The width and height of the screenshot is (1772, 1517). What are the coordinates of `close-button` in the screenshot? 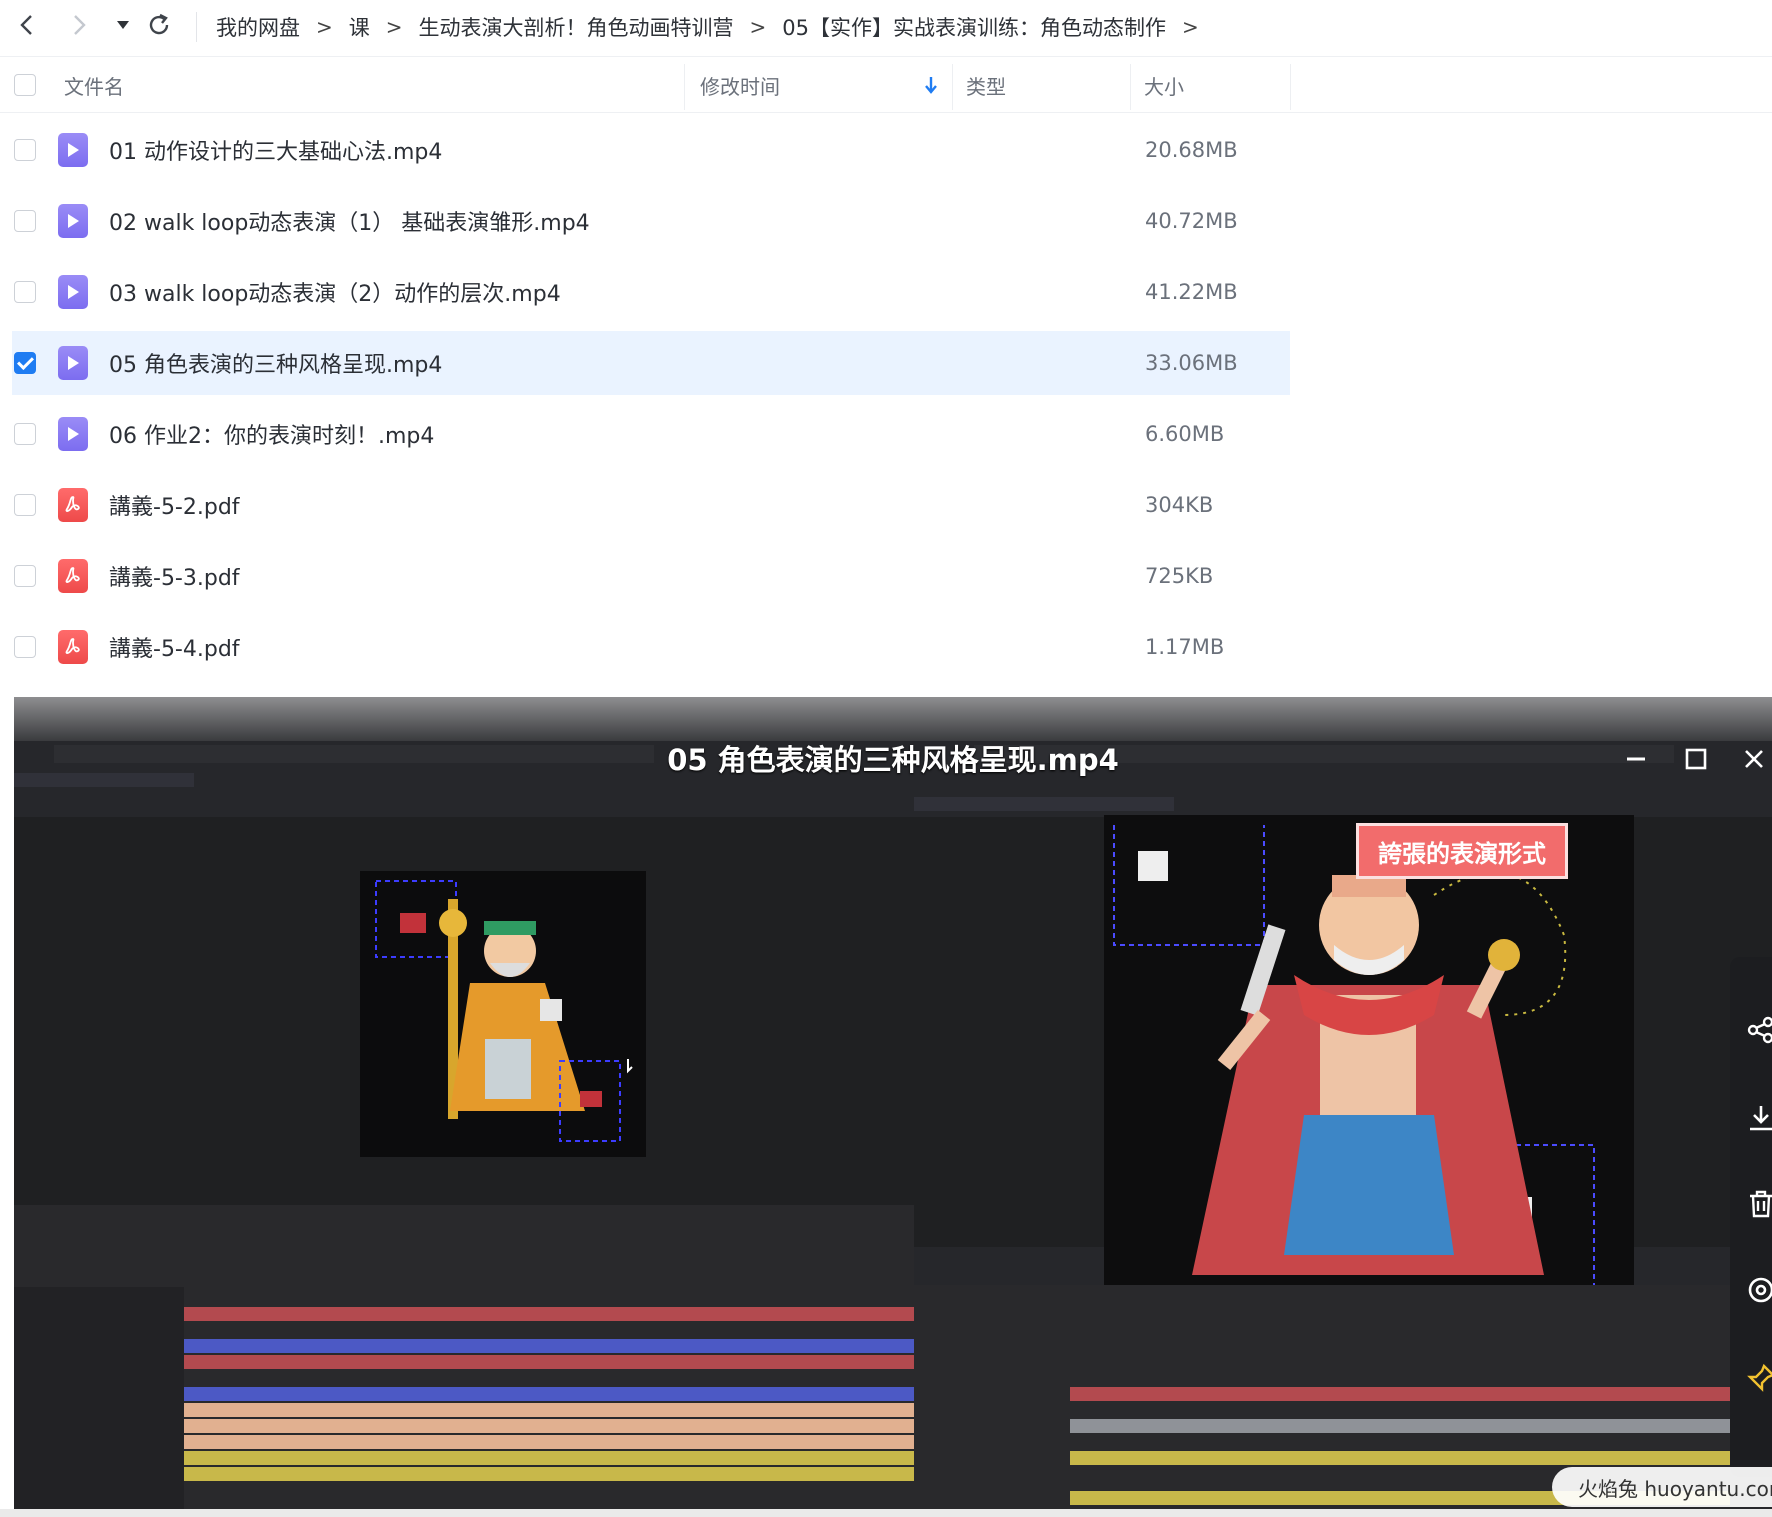 It's located at (1754, 759).